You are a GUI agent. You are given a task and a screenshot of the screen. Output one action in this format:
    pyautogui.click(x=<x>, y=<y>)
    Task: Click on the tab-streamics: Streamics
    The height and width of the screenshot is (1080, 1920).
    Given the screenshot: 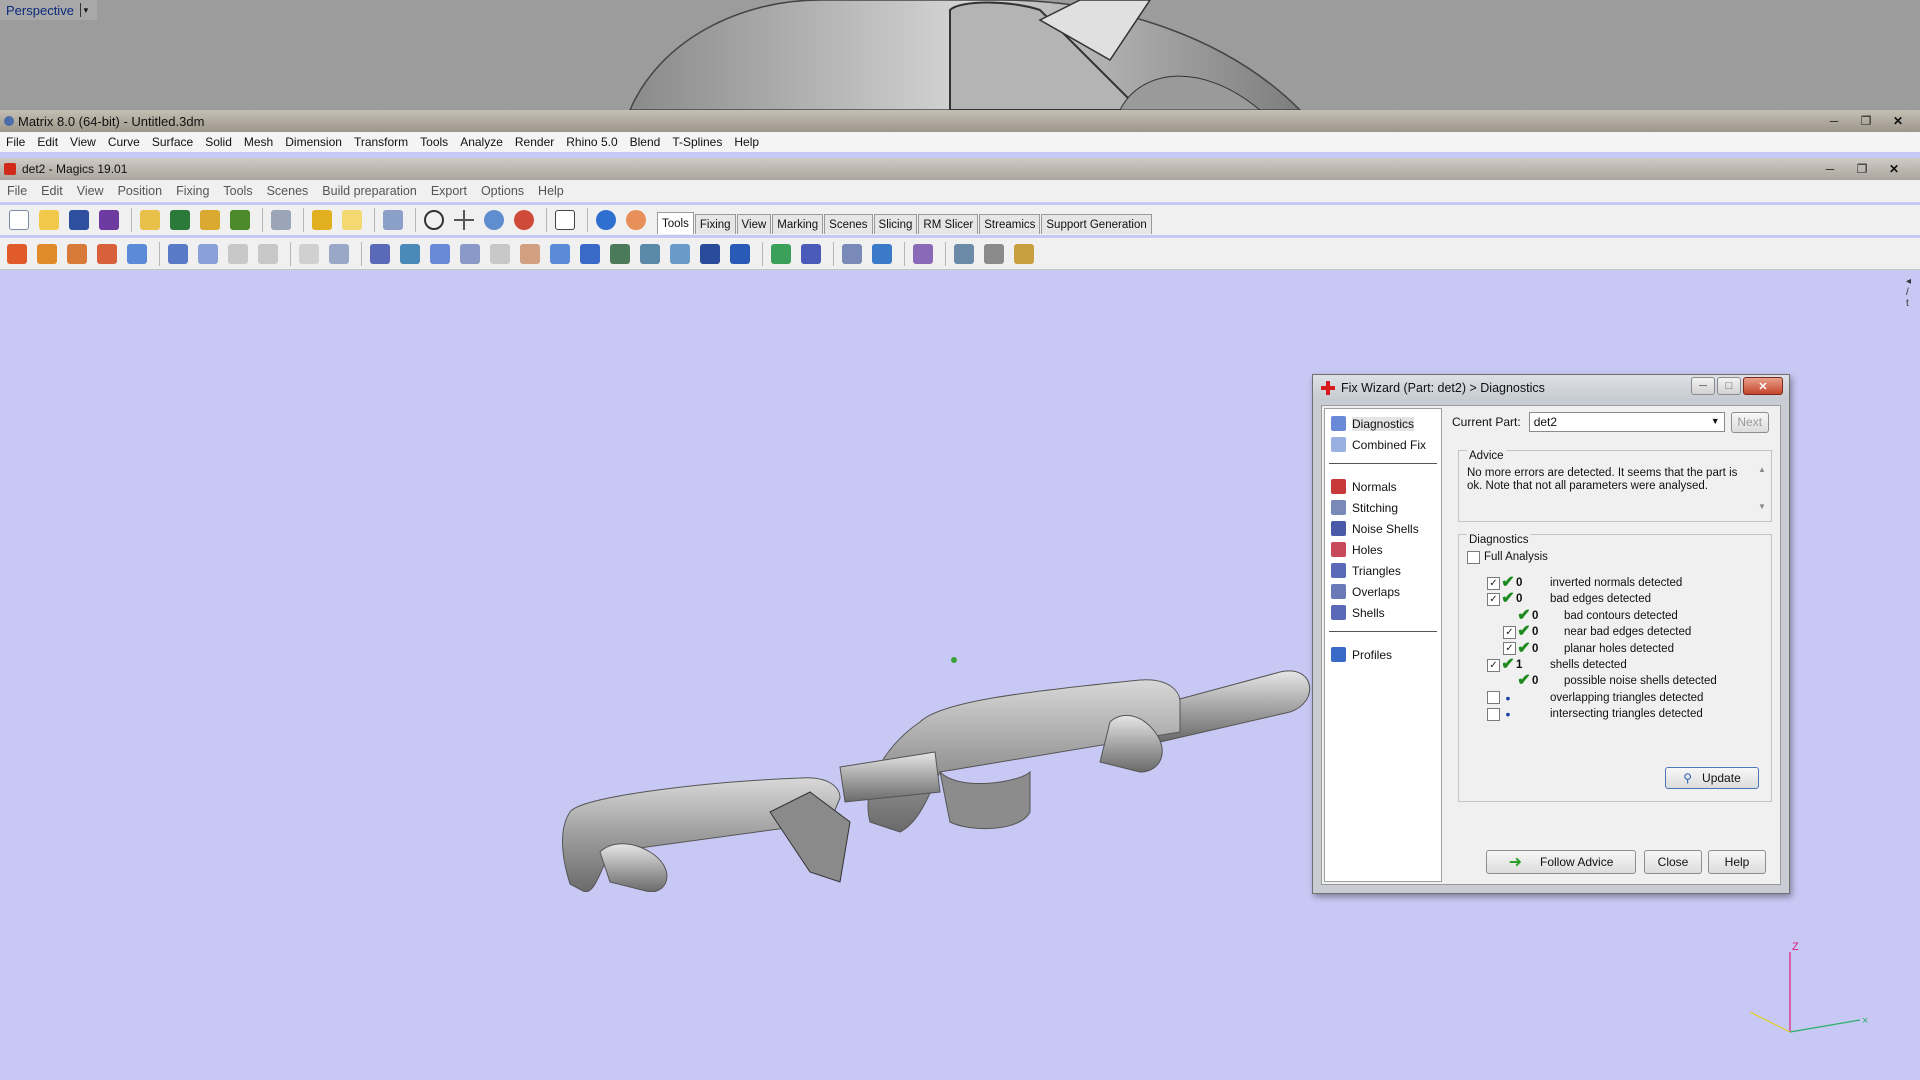 What is the action you would take?
    pyautogui.click(x=1010, y=224)
    